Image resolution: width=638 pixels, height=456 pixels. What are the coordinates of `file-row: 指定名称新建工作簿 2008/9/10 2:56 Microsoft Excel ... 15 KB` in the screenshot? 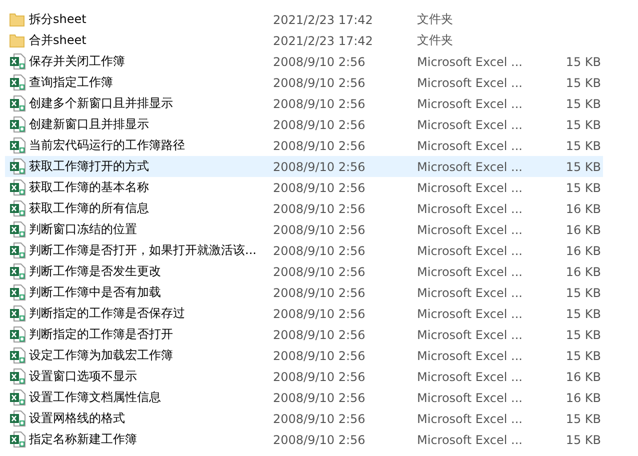 It's located at (304, 439).